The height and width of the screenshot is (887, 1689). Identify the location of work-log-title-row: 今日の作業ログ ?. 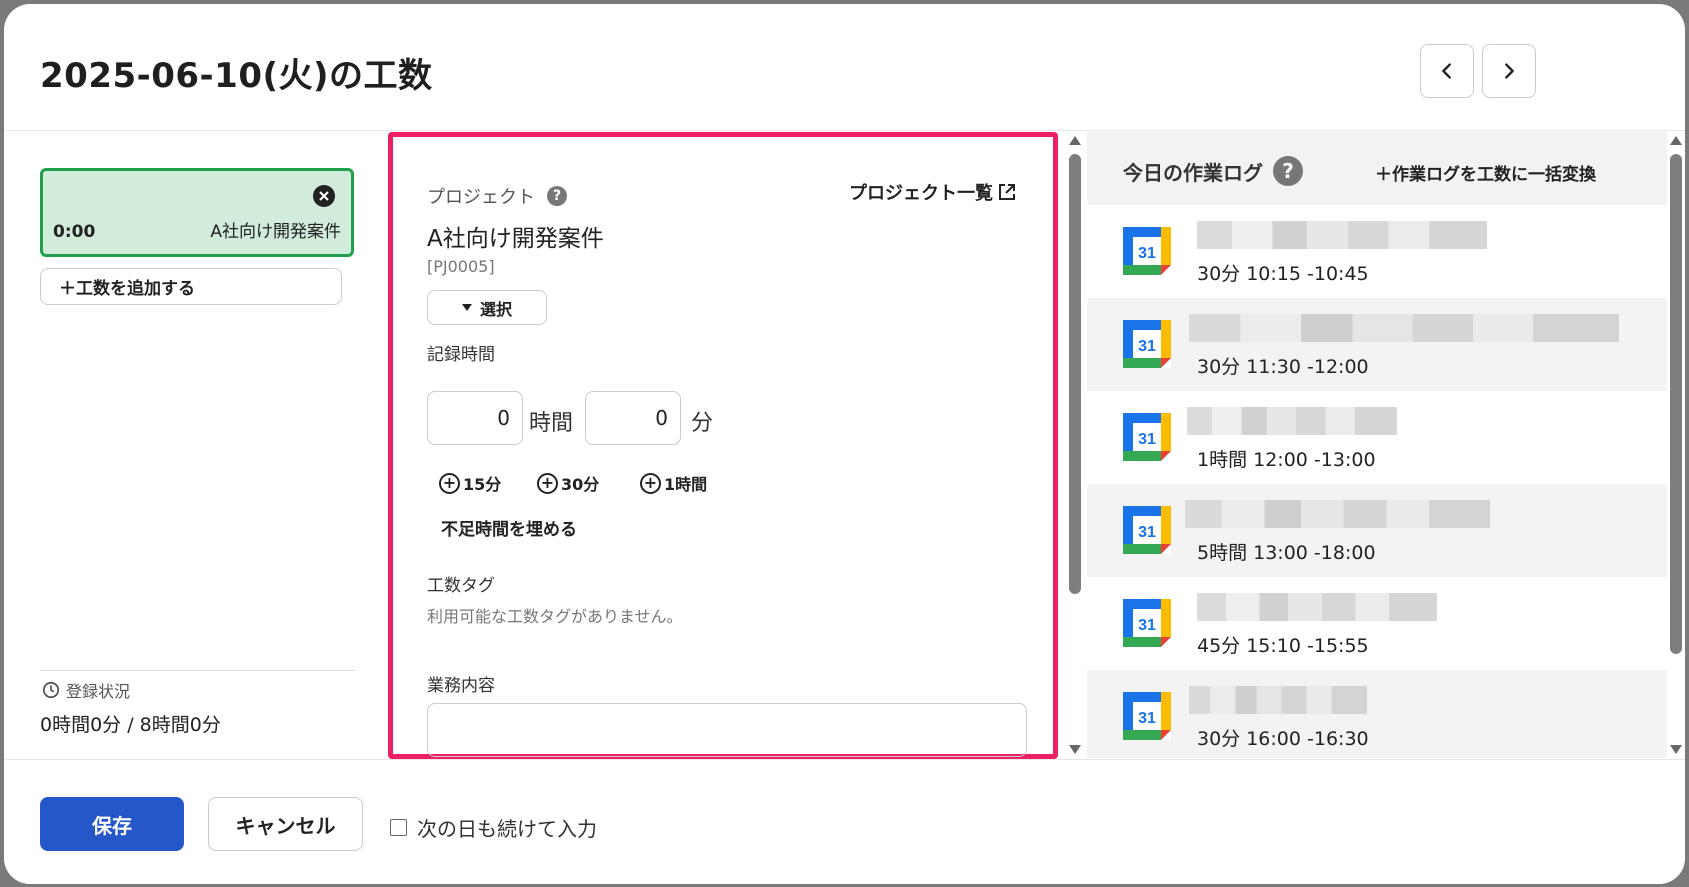
(1213, 171).